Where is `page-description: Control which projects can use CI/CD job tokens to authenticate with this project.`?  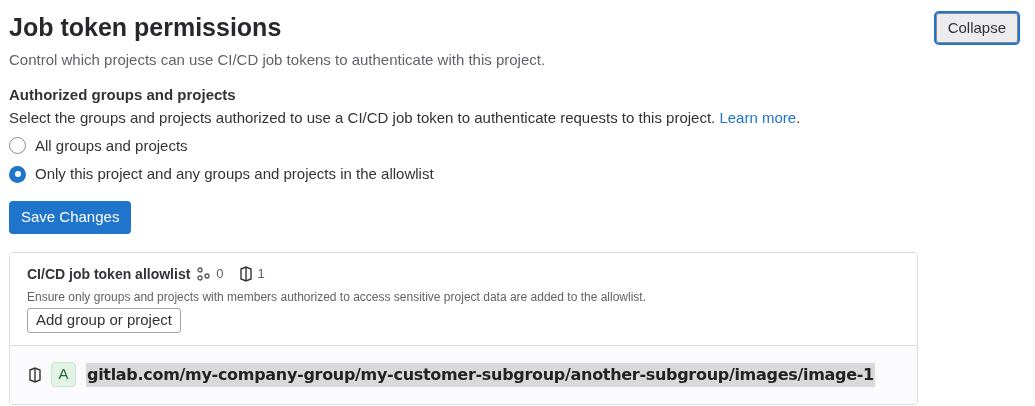 page-description: Control which projects can use CI/CD job tokens to authenticate with this project. is located at coordinates (277, 60).